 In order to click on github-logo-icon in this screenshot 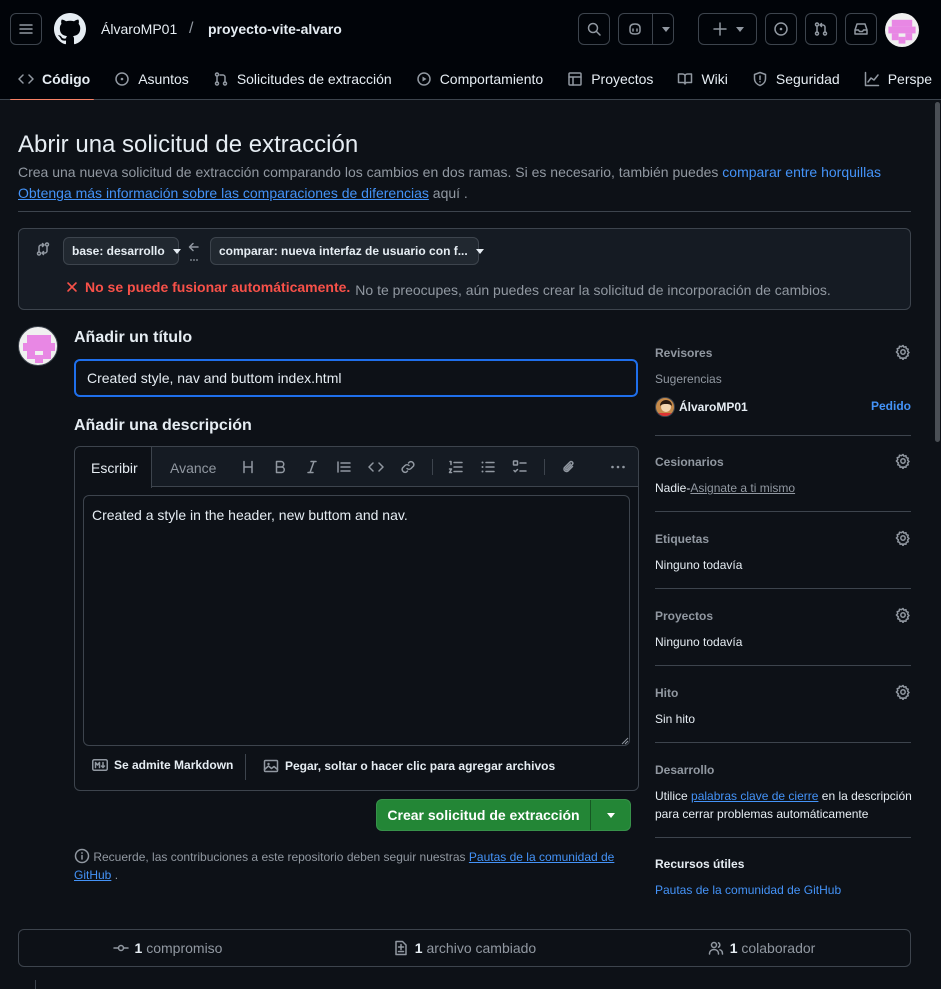, I will do `click(70, 29)`.